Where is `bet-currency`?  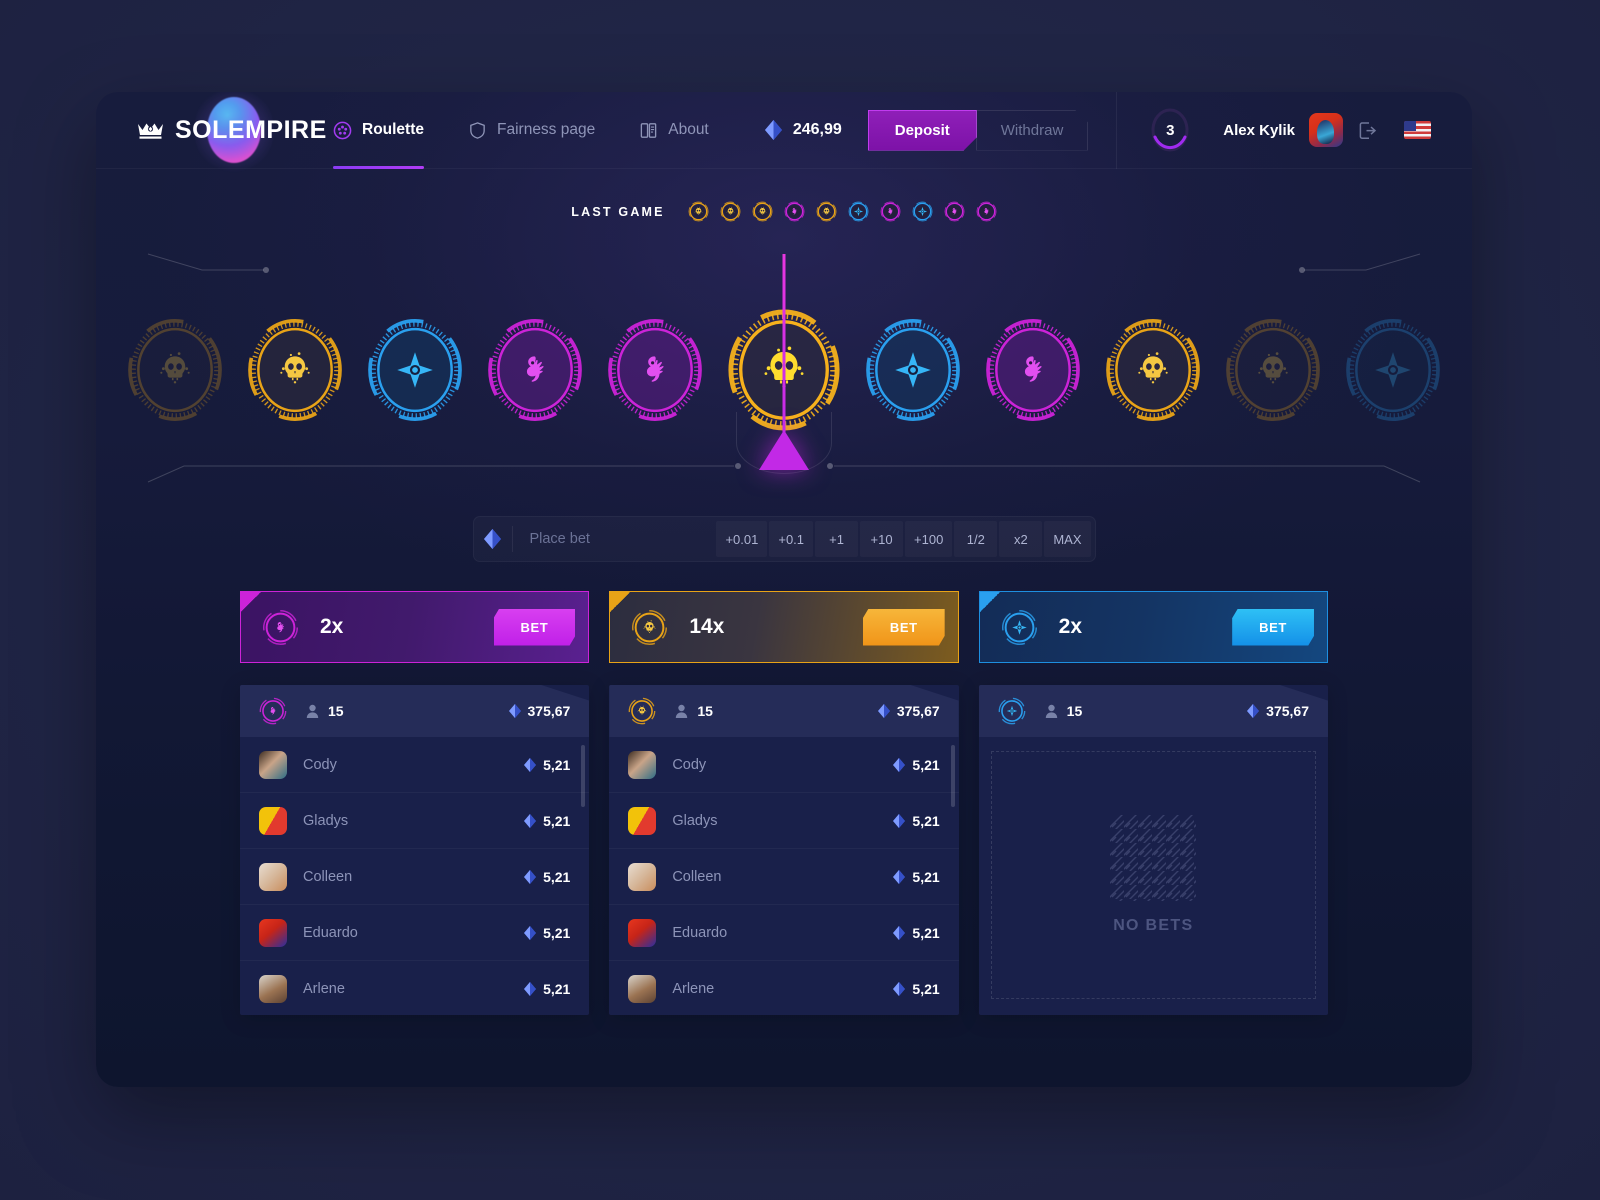 bet-currency is located at coordinates (494, 539).